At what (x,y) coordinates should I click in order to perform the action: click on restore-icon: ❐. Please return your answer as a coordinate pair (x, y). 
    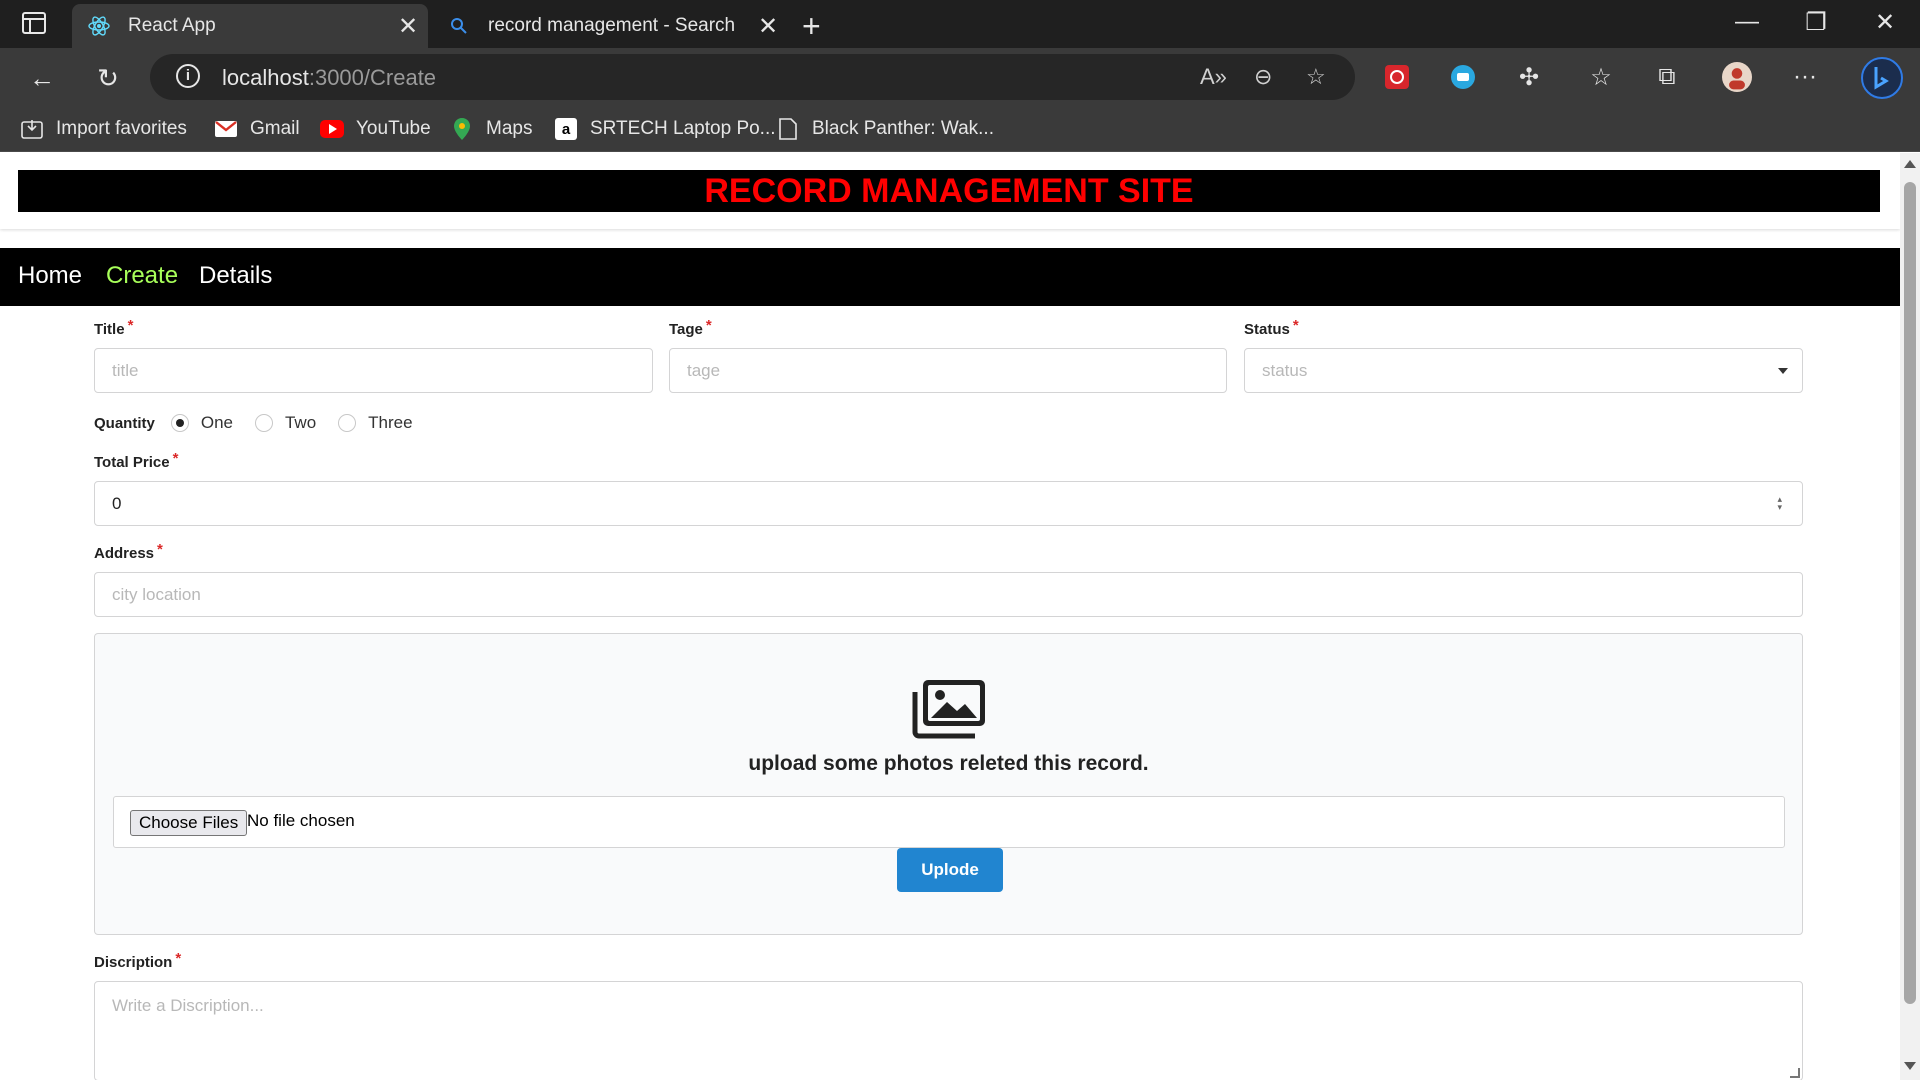
    Looking at the image, I should click on (1816, 22).